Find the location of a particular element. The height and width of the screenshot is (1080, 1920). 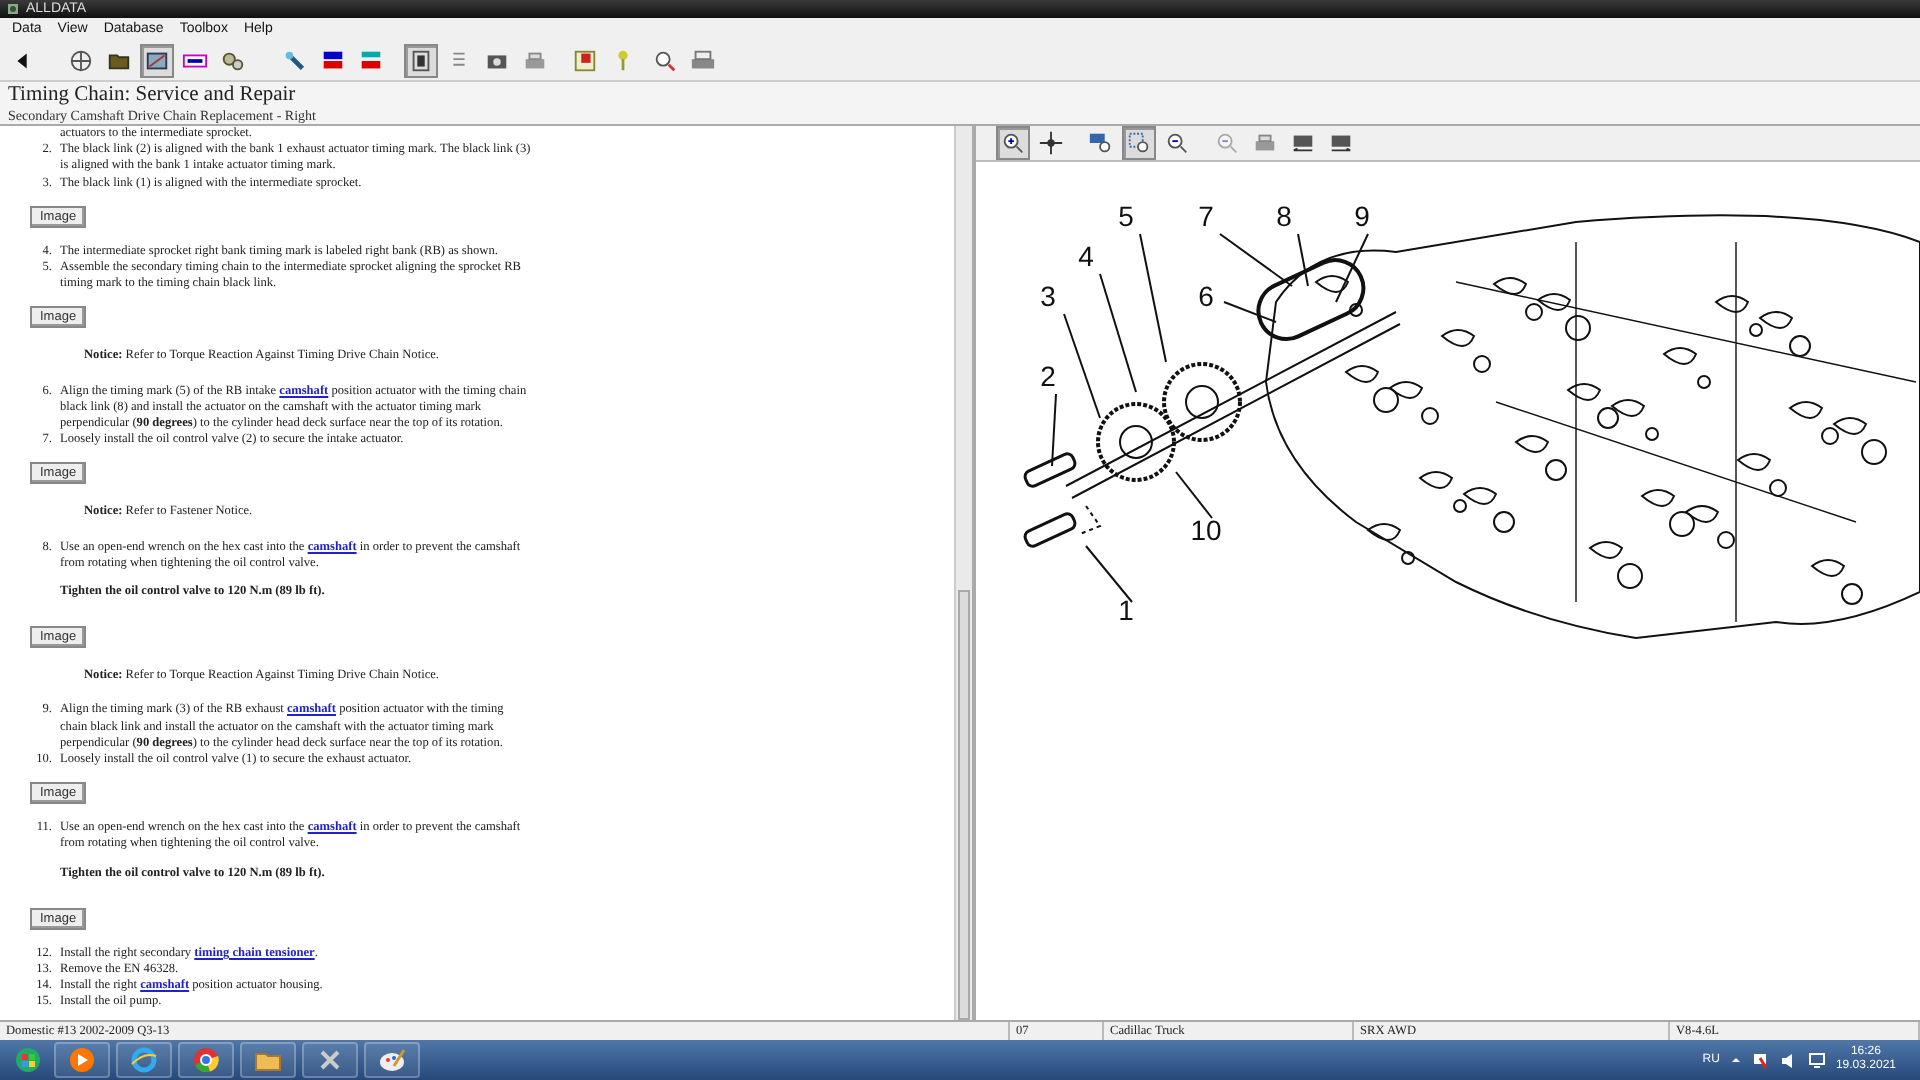

callout-number: 7 is located at coordinates (1206, 216).